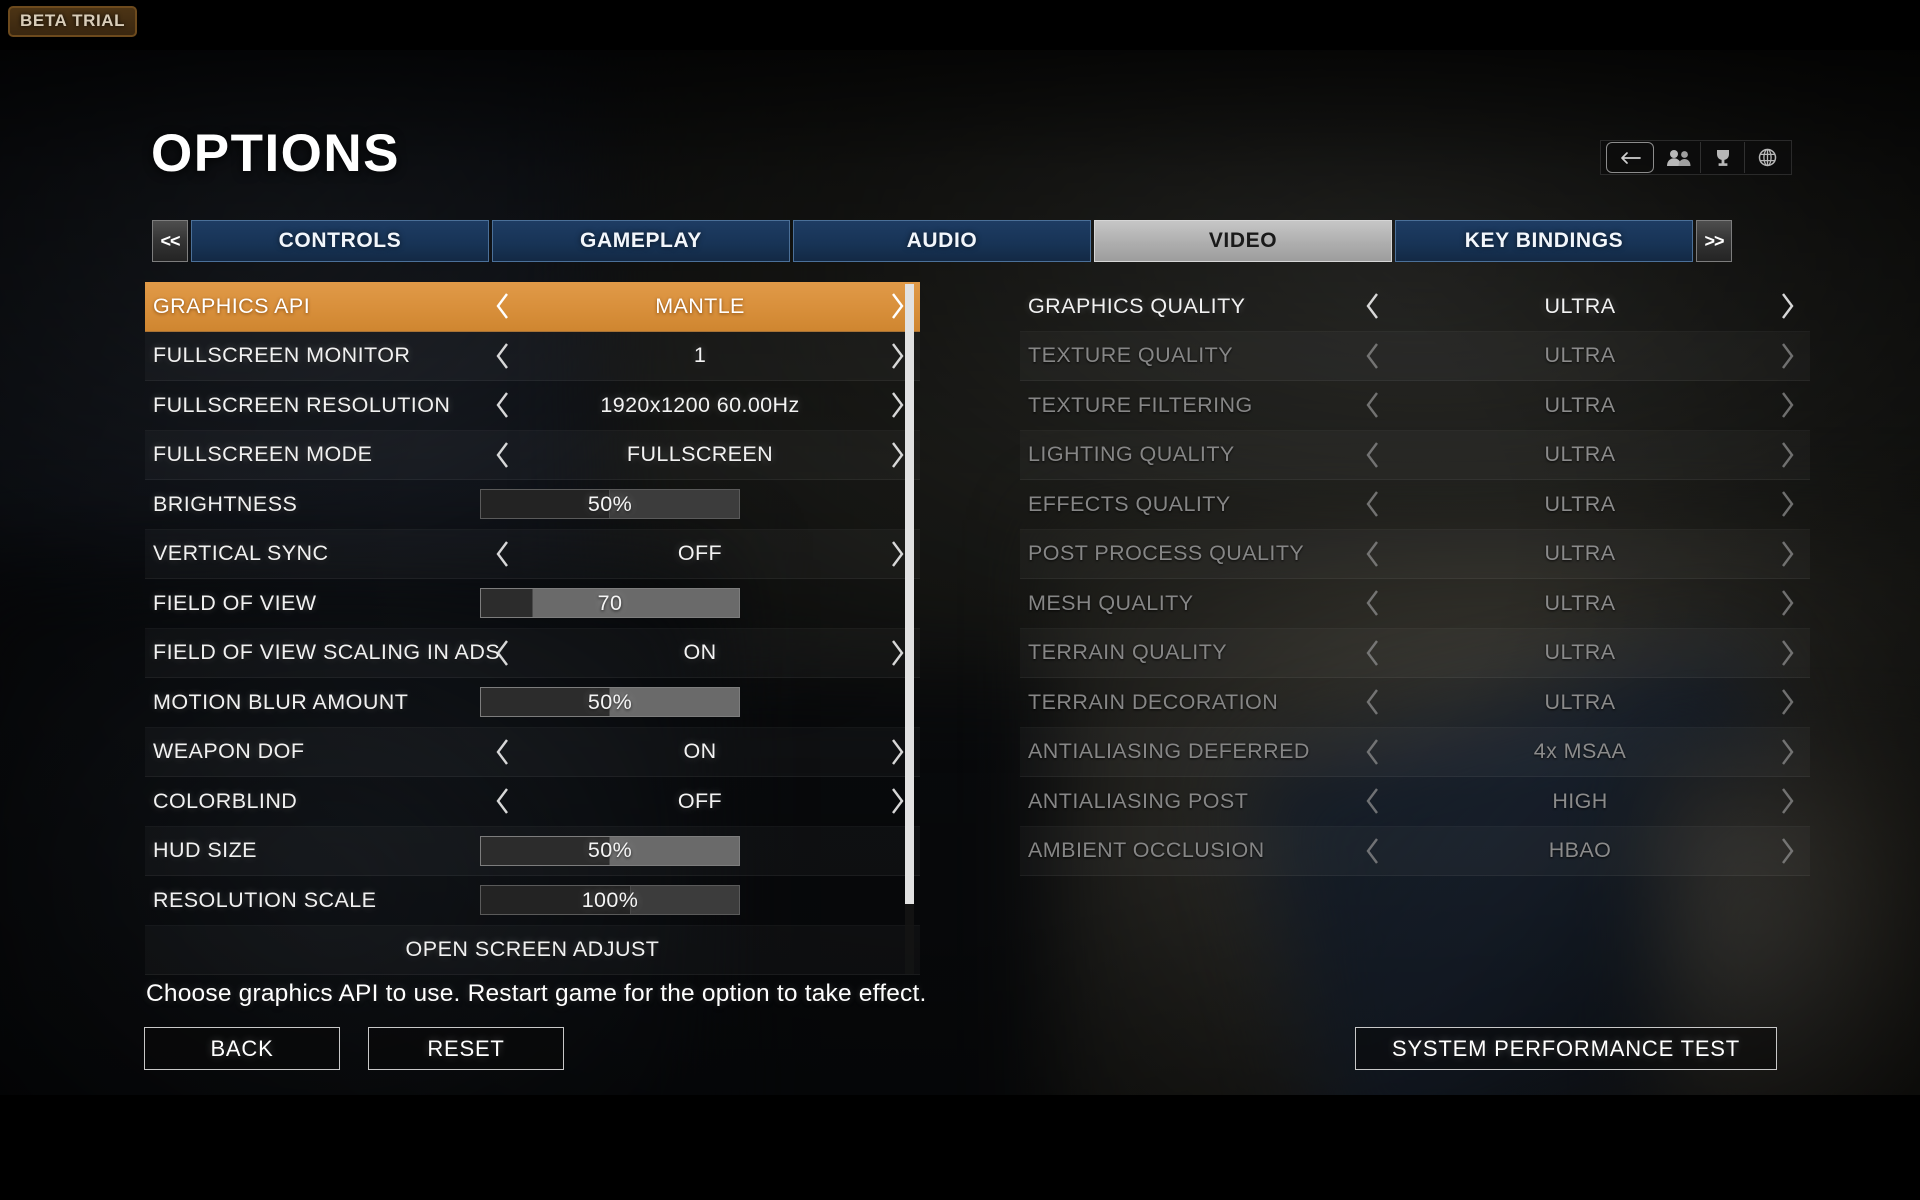  I want to click on option-row: COLORBLIND OFF, so click(532, 802).